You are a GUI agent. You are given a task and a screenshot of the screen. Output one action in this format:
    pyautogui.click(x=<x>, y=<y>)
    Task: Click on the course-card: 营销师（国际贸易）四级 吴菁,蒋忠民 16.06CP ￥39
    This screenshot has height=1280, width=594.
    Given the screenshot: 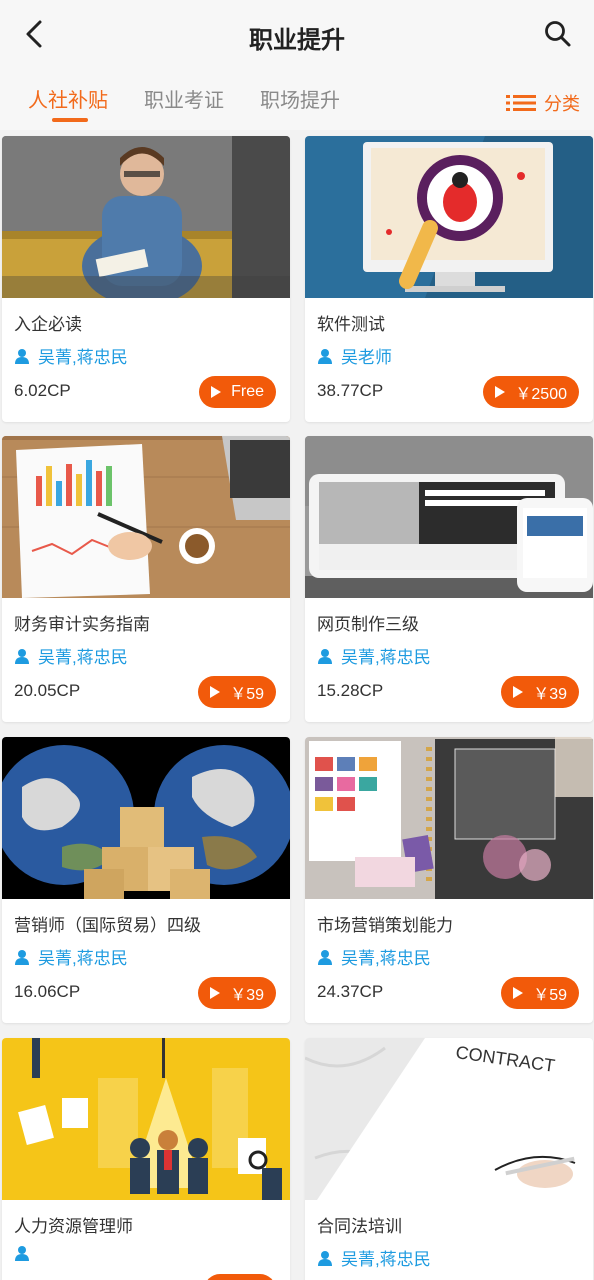 What is the action you would take?
    pyautogui.click(x=146, y=880)
    